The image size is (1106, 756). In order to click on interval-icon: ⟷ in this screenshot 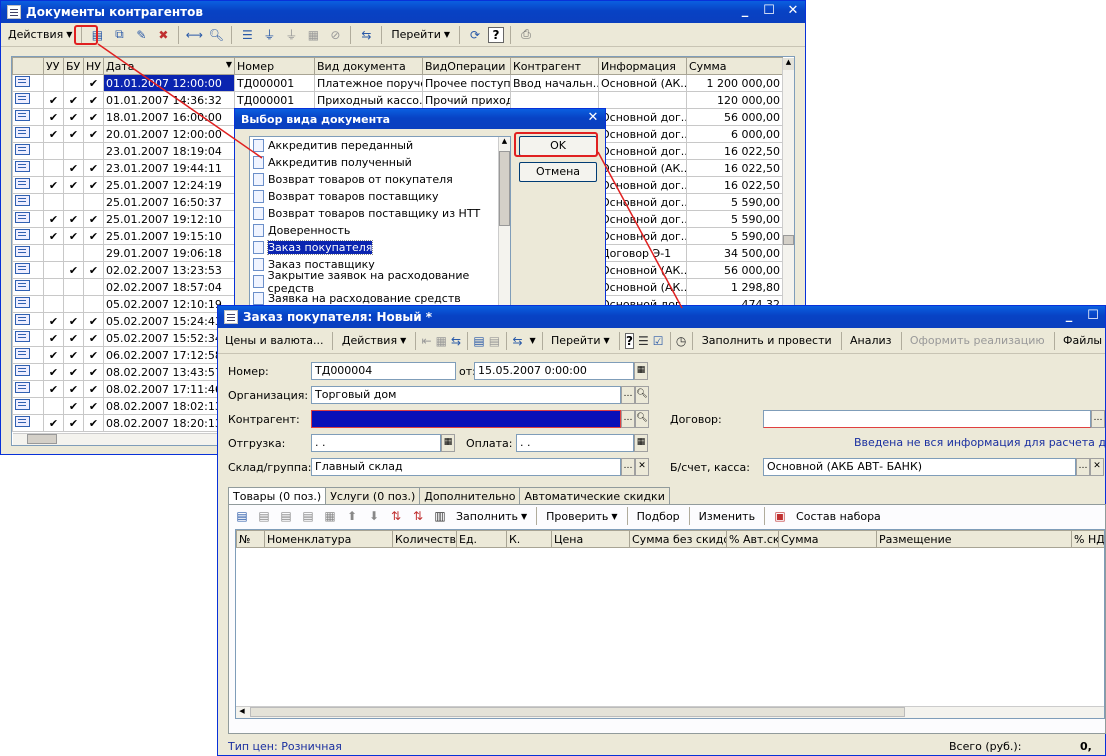, I will do `click(194, 35)`.